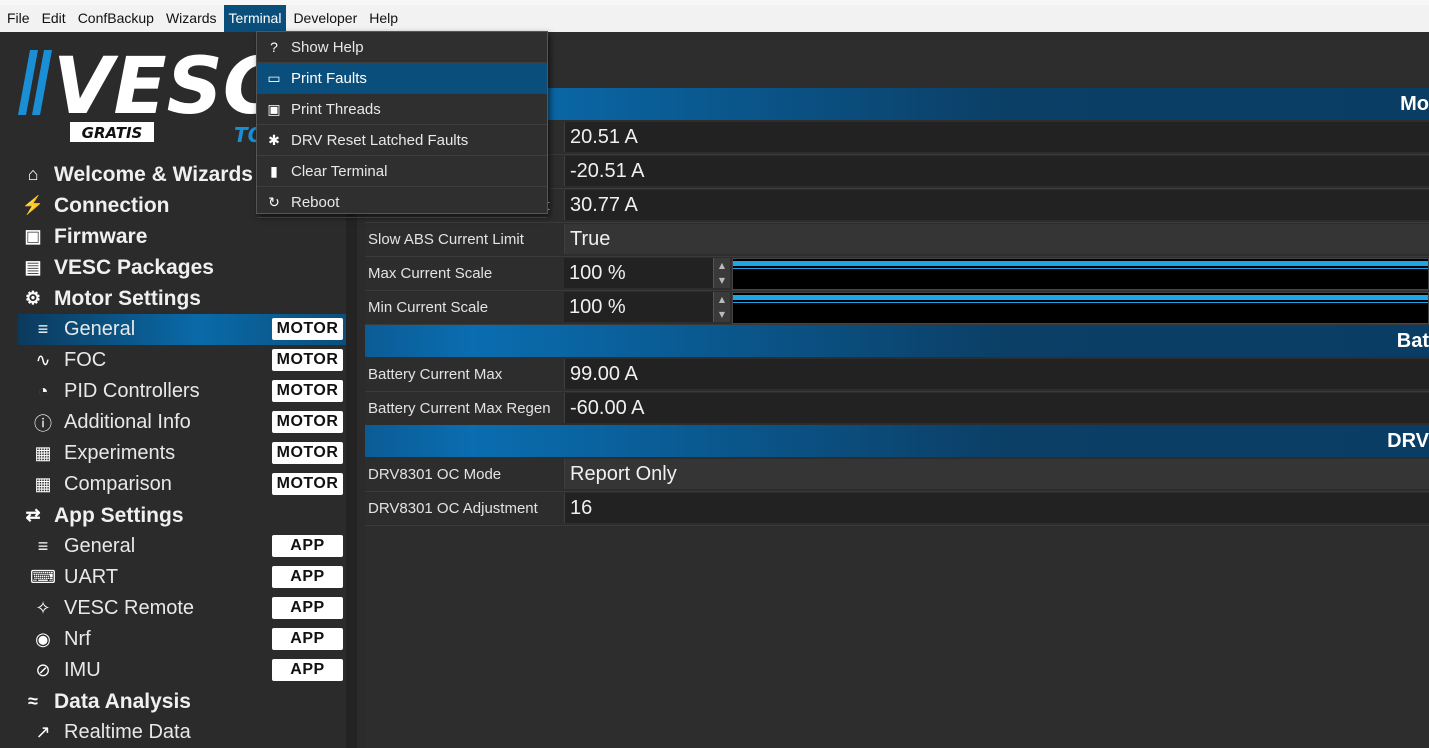 The width and height of the screenshot is (1429, 748). What do you see at coordinates (129, 608) in the screenshot?
I see `sidebar-item-label: VESC Remote` at bounding box center [129, 608].